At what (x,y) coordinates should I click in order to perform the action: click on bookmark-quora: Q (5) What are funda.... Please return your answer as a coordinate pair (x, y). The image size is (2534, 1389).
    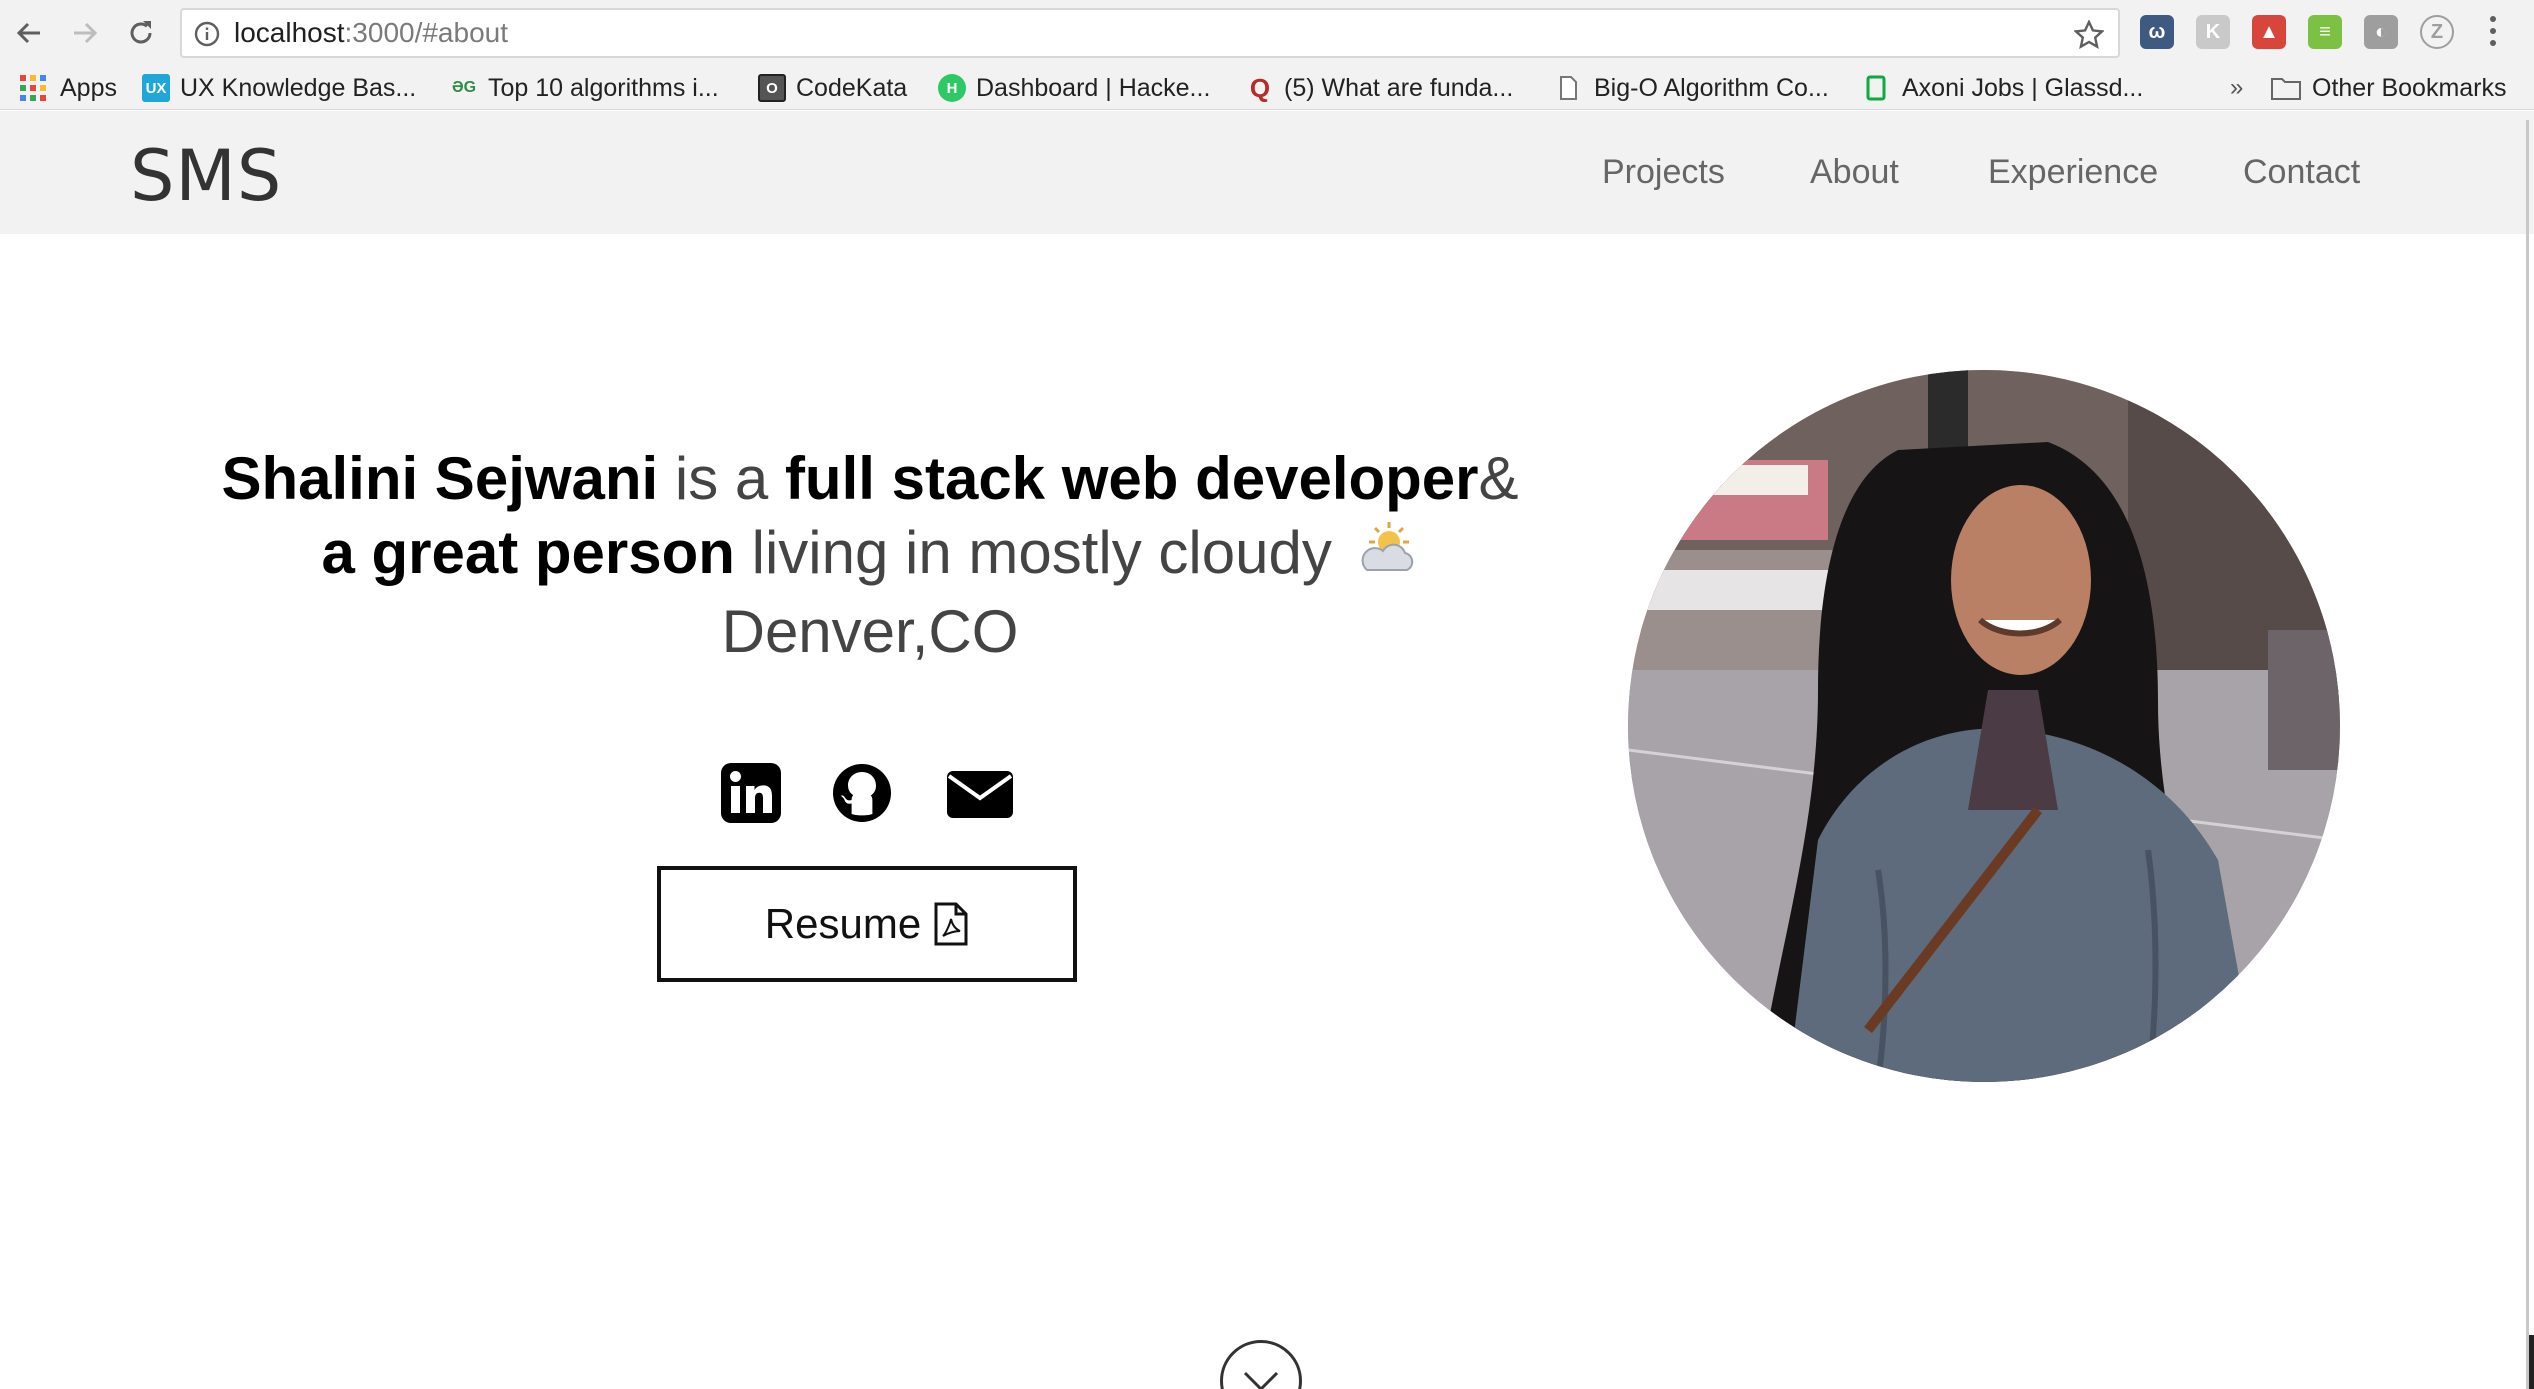
    Looking at the image, I should click on (1379, 88).